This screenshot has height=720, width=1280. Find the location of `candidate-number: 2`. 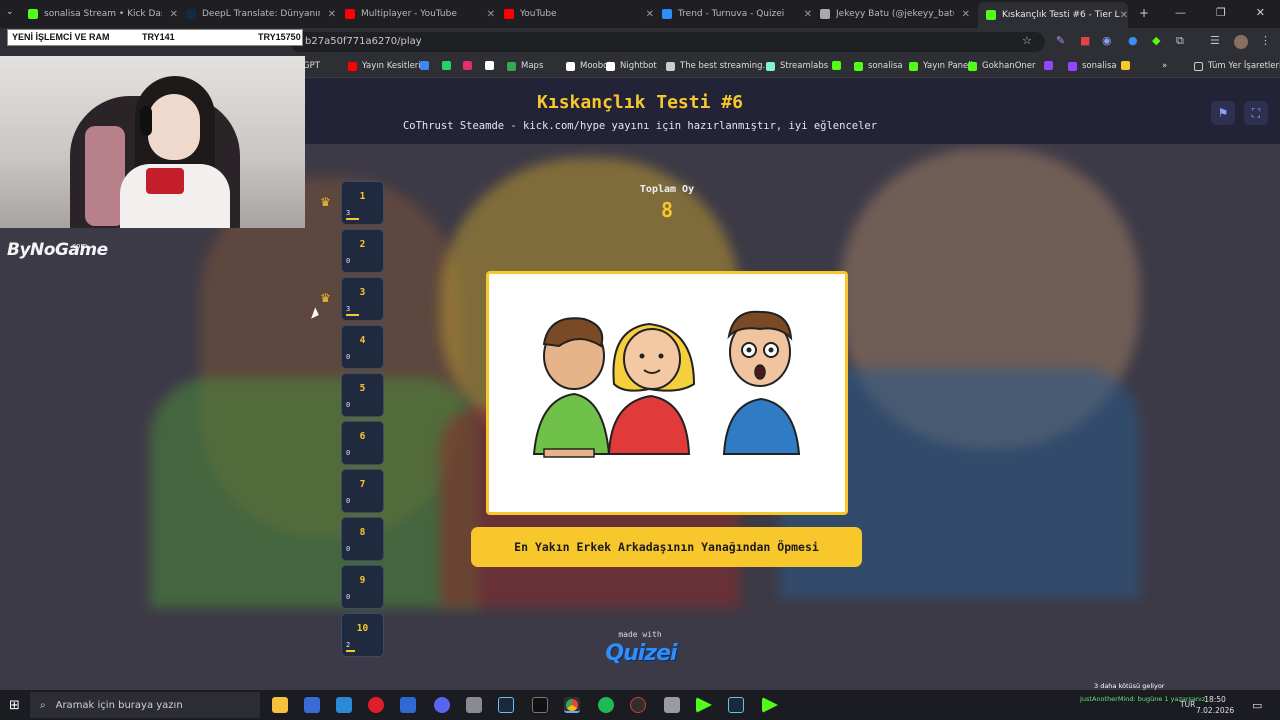

candidate-number: 2 is located at coordinates (362, 244).